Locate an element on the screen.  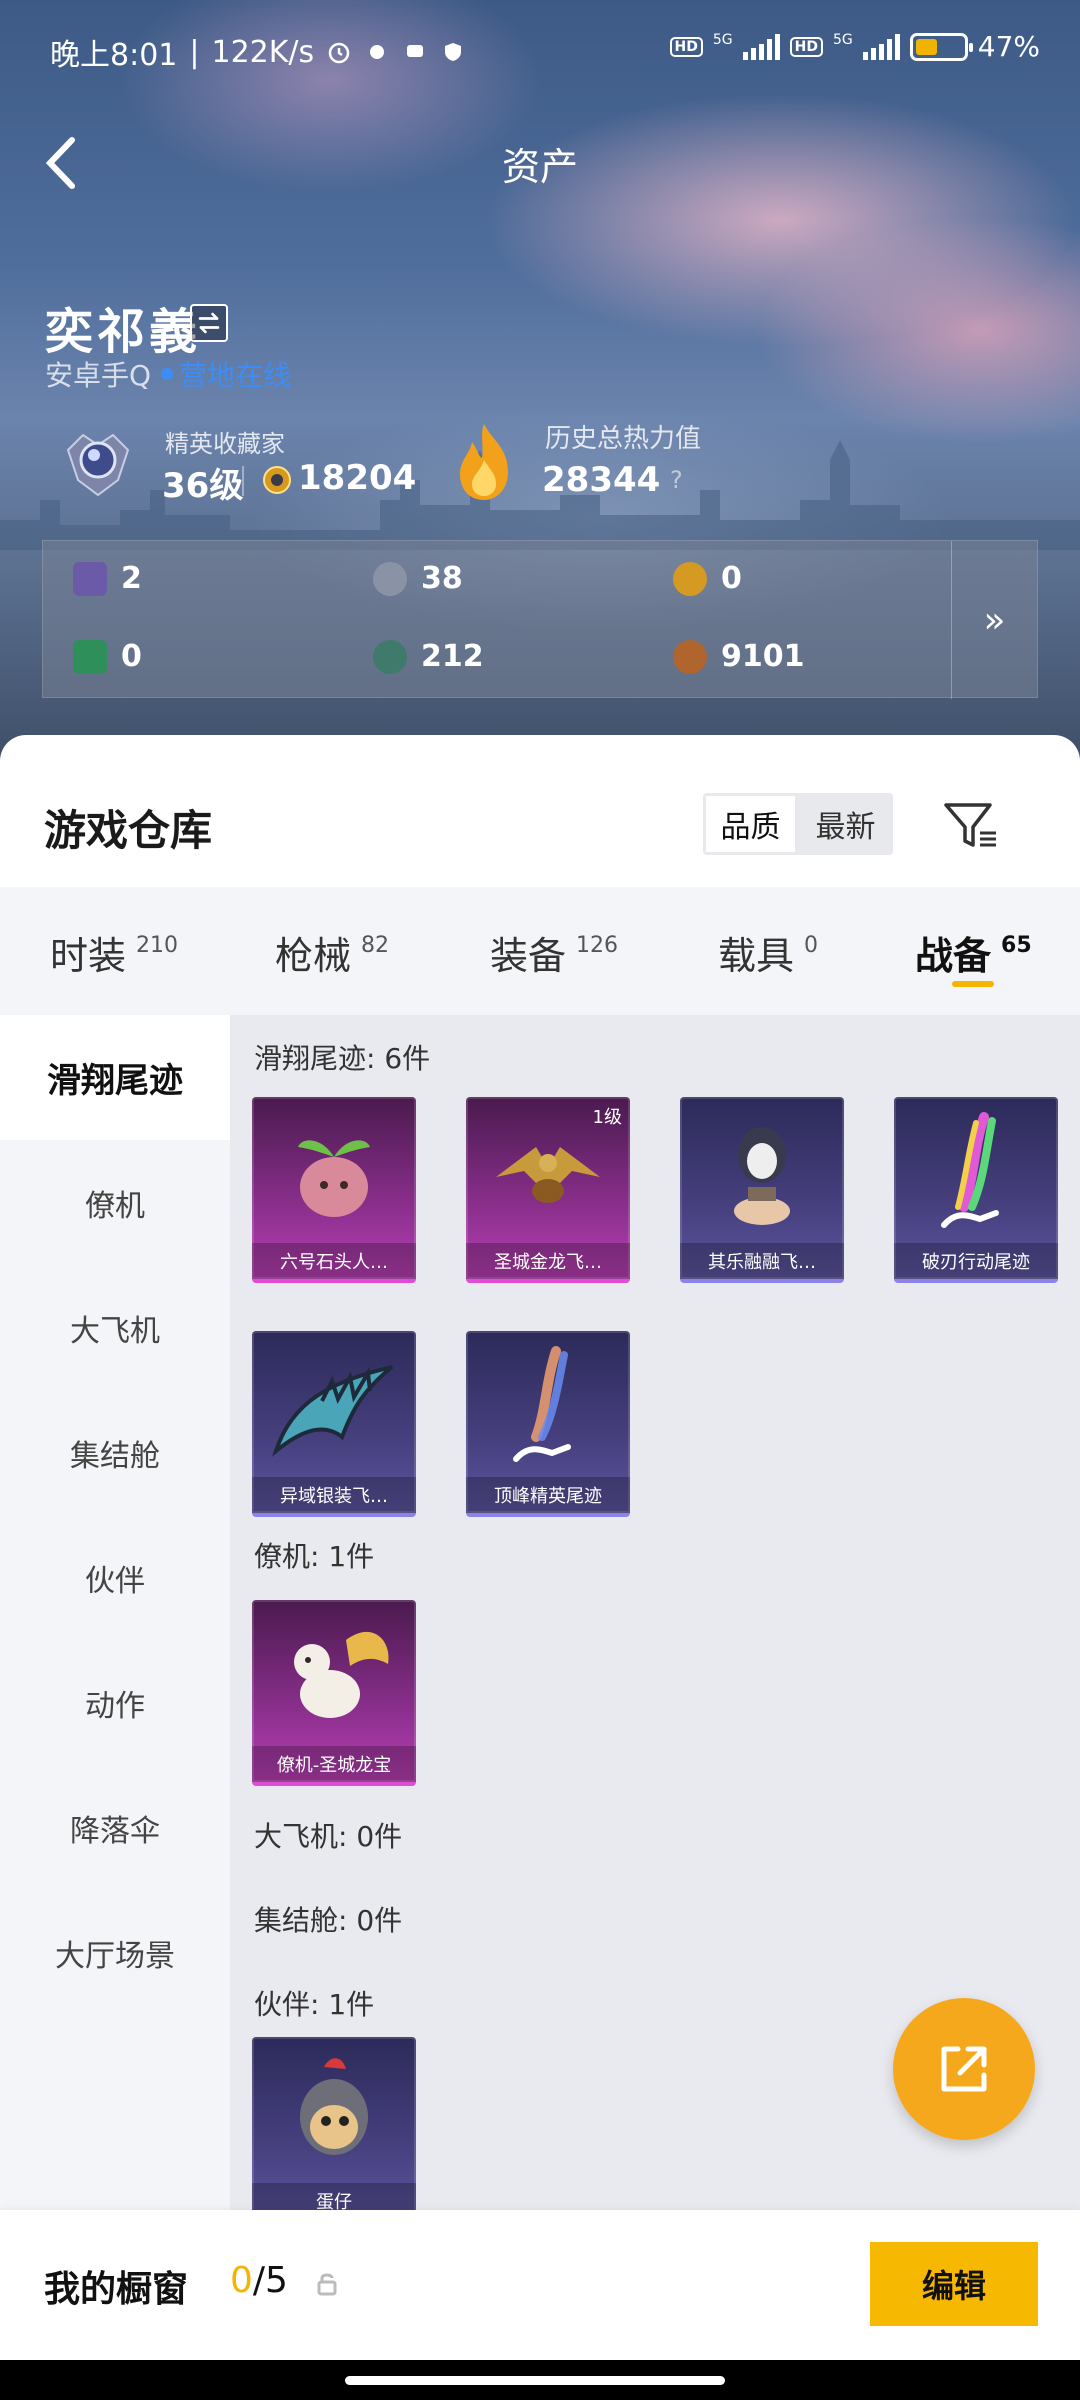
rank-badge-icon is located at coordinates (98, 465).